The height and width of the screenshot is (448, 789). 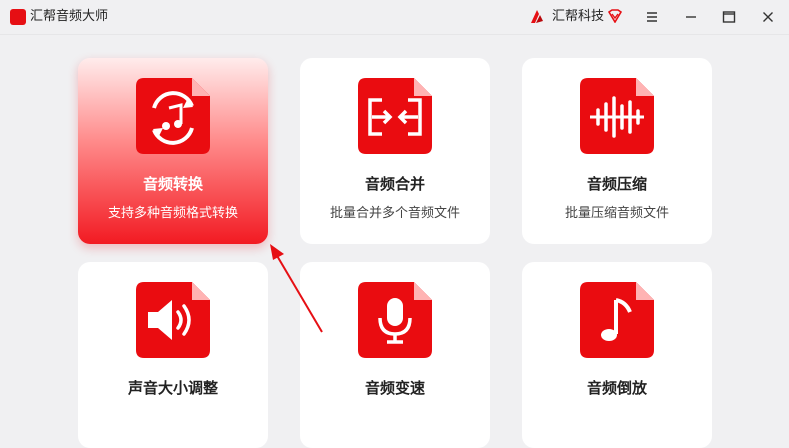 What do you see at coordinates (296, 288) in the screenshot?
I see `pointer-arrow-icon` at bounding box center [296, 288].